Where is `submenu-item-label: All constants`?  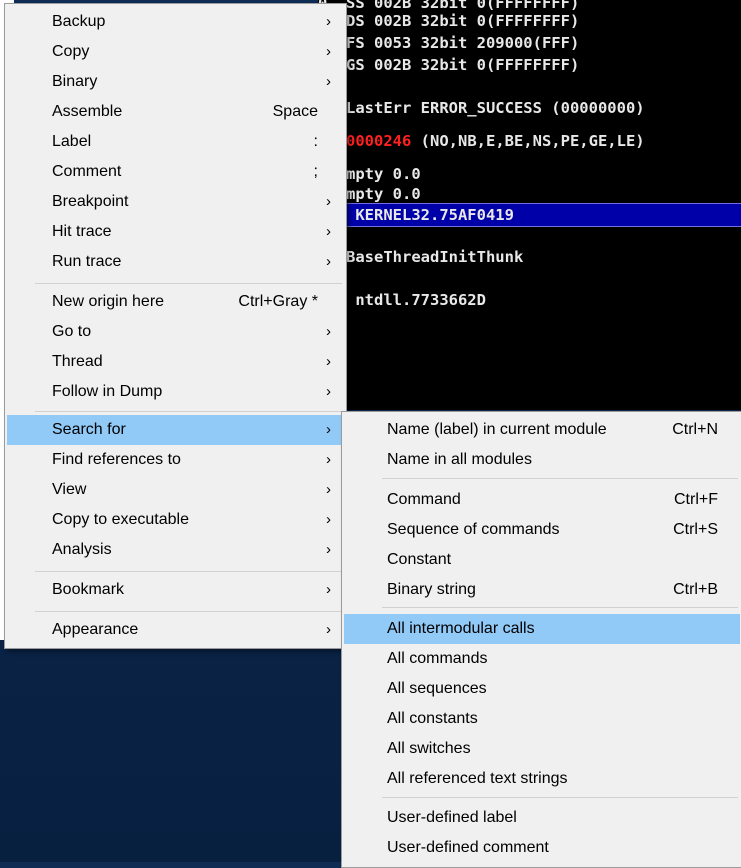
submenu-item-label: All constants is located at coordinates (432, 718).